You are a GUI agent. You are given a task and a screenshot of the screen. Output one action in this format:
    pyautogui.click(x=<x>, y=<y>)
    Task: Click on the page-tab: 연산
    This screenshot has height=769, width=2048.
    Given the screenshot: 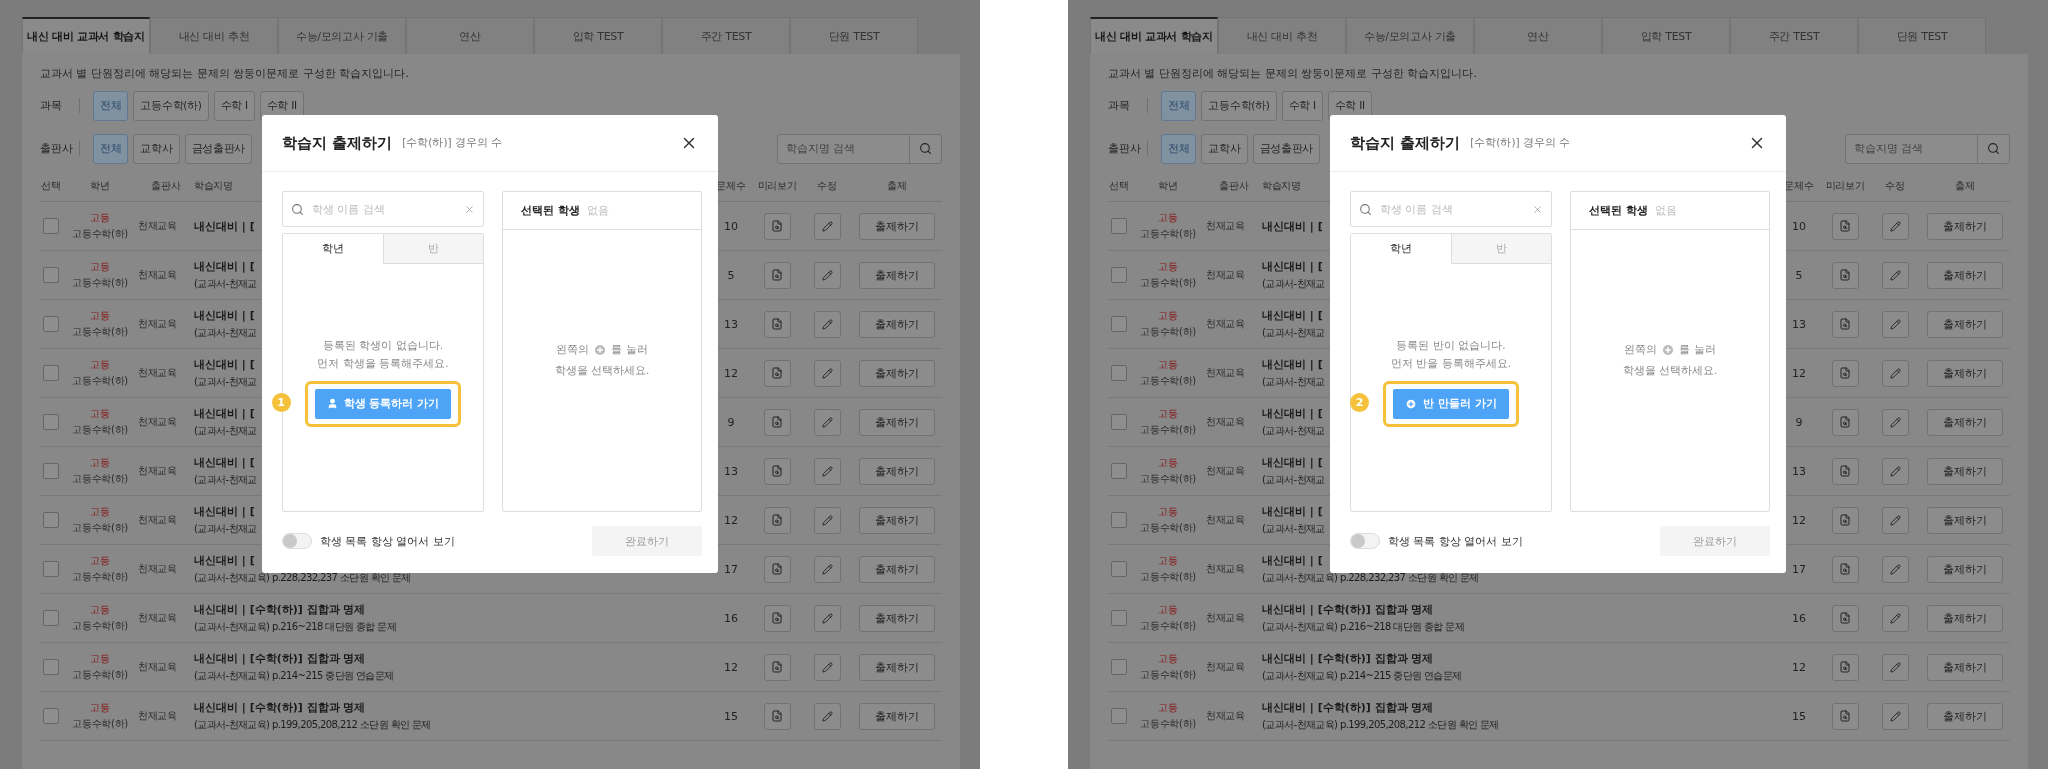 What is the action you would take?
    pyautogui.click(x=1538, y=35)
    